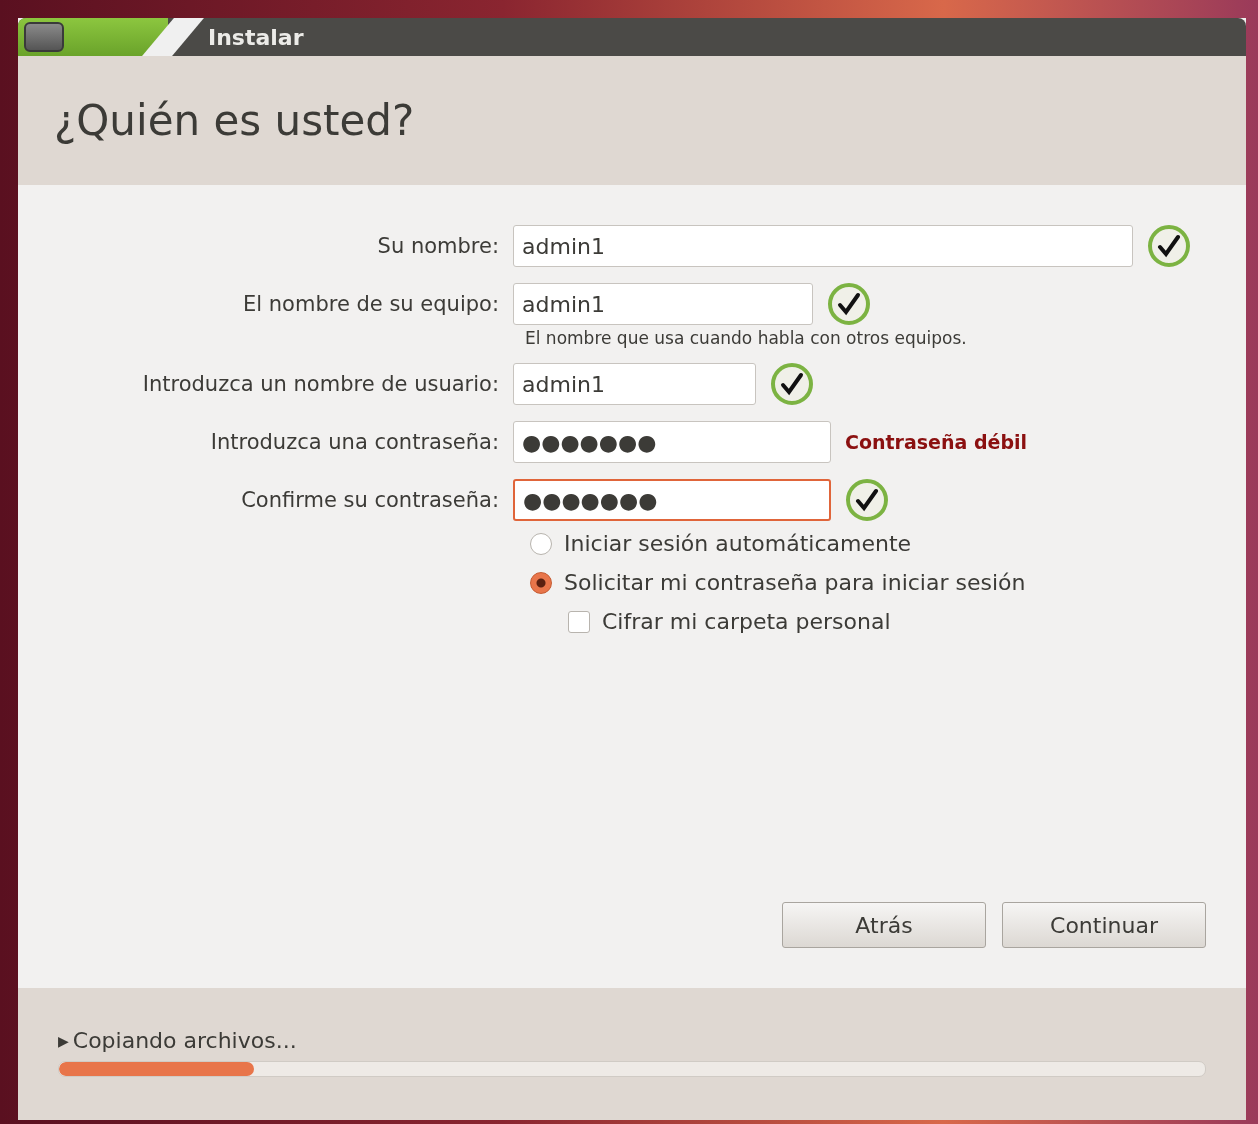  What do you see at coordinates (579, 621) in the screenshot?
I see `checkbox` at bounding box center [579, 621].